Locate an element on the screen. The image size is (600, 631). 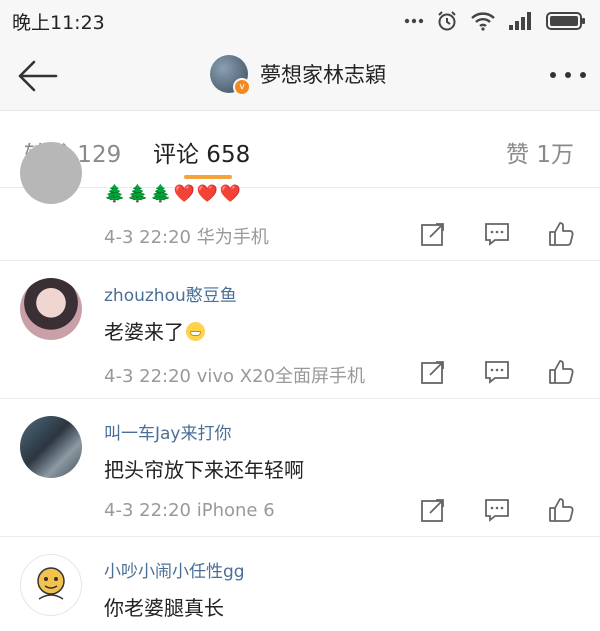
active-tab-indicator is located at coordinates (208, 177).